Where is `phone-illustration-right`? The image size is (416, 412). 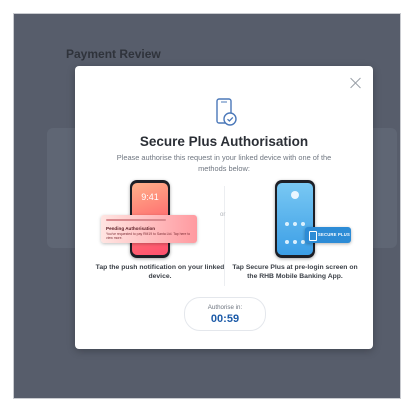
phone-illustration-right is located at coordinates (295, 219).